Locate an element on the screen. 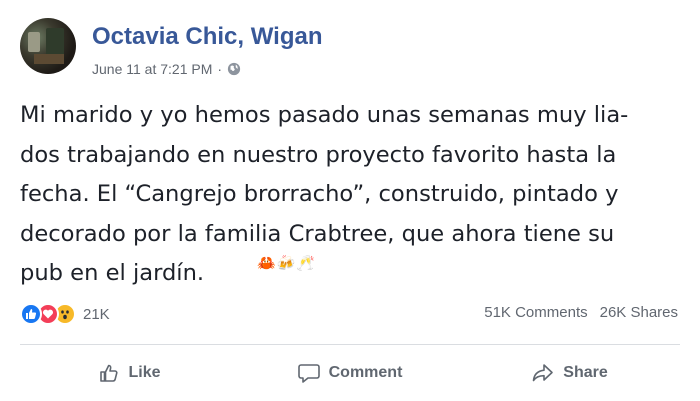 This screenshot has width=700, height=401. avatar is located at coordinates (48, 46).